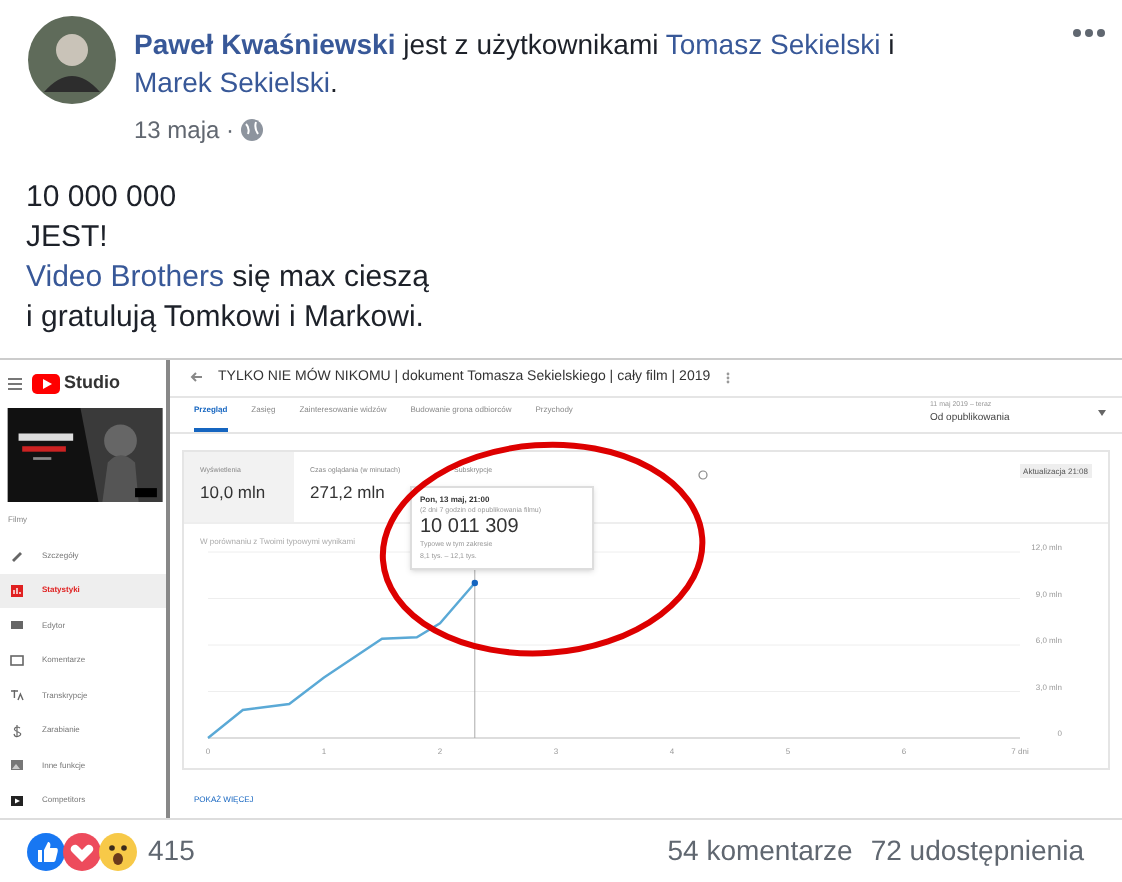 Image resolution: width=1122 pixels, height=882 pixels. I want to click on data-point, so click(474, 583).